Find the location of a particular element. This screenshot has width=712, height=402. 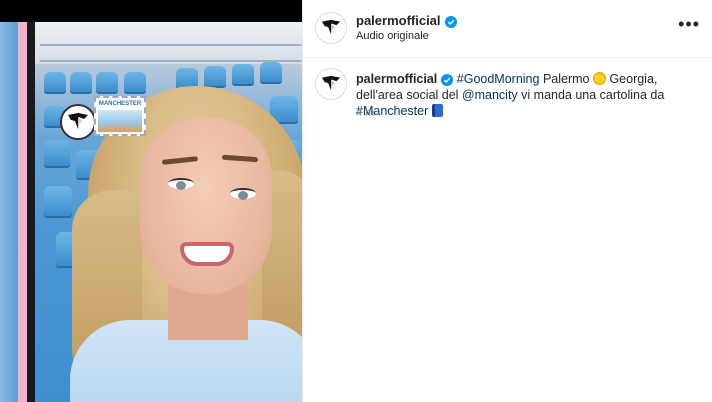

caption-segment: vi manda una cartolina da is located at coordinates (591, 95).